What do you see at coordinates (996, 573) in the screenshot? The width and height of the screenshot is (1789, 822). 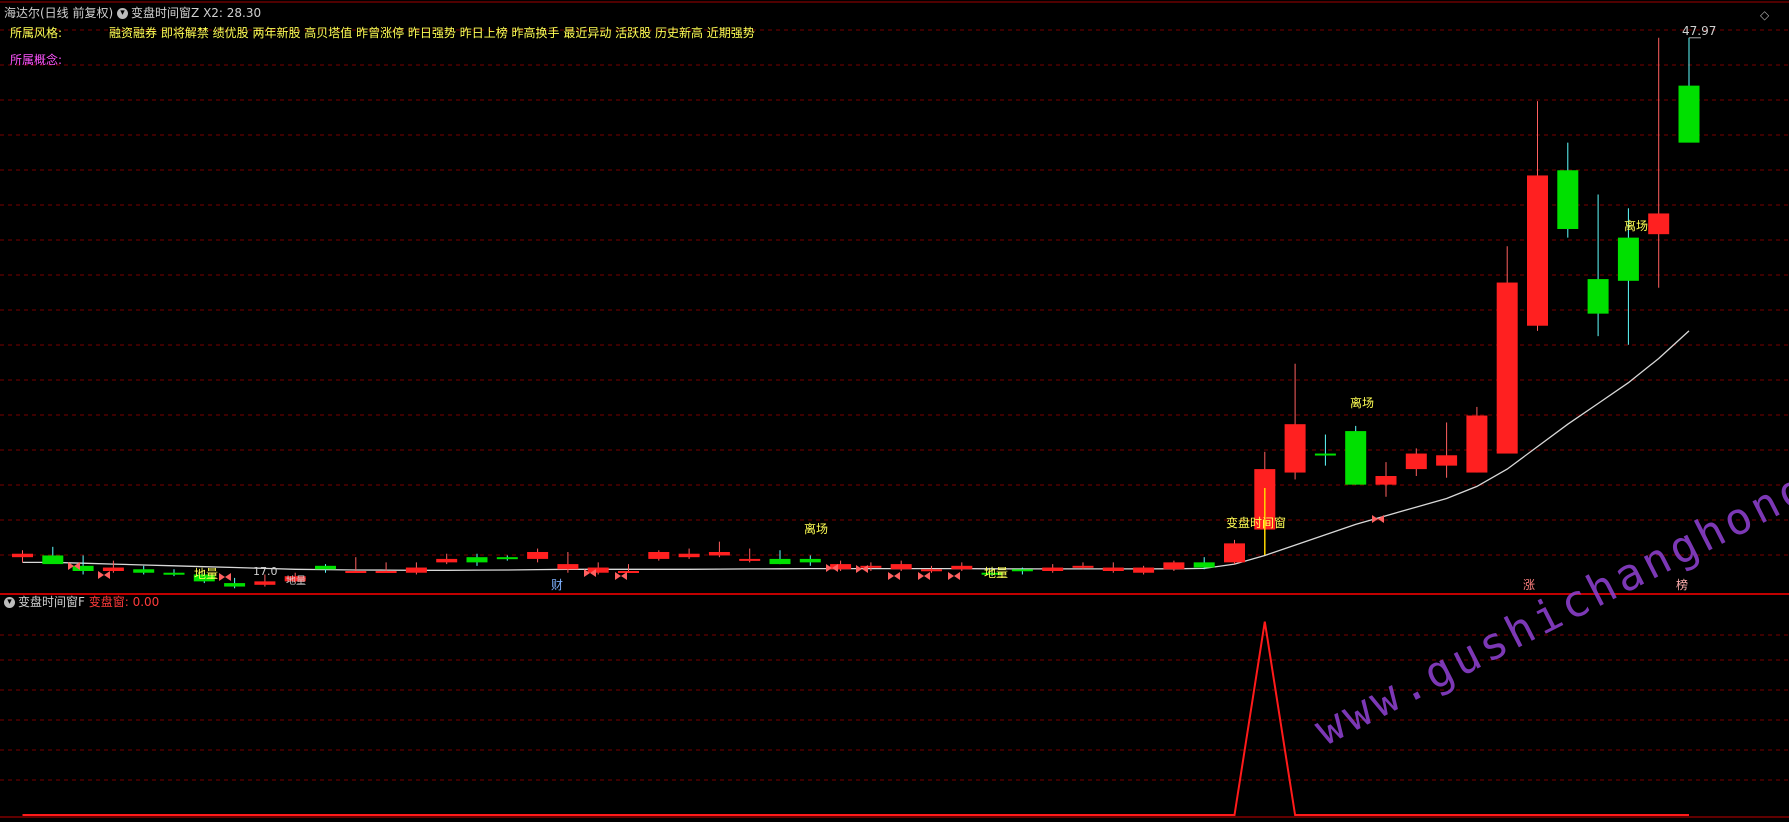 I see `bottom-label-2: 地量` at bounding box center [996, 573].